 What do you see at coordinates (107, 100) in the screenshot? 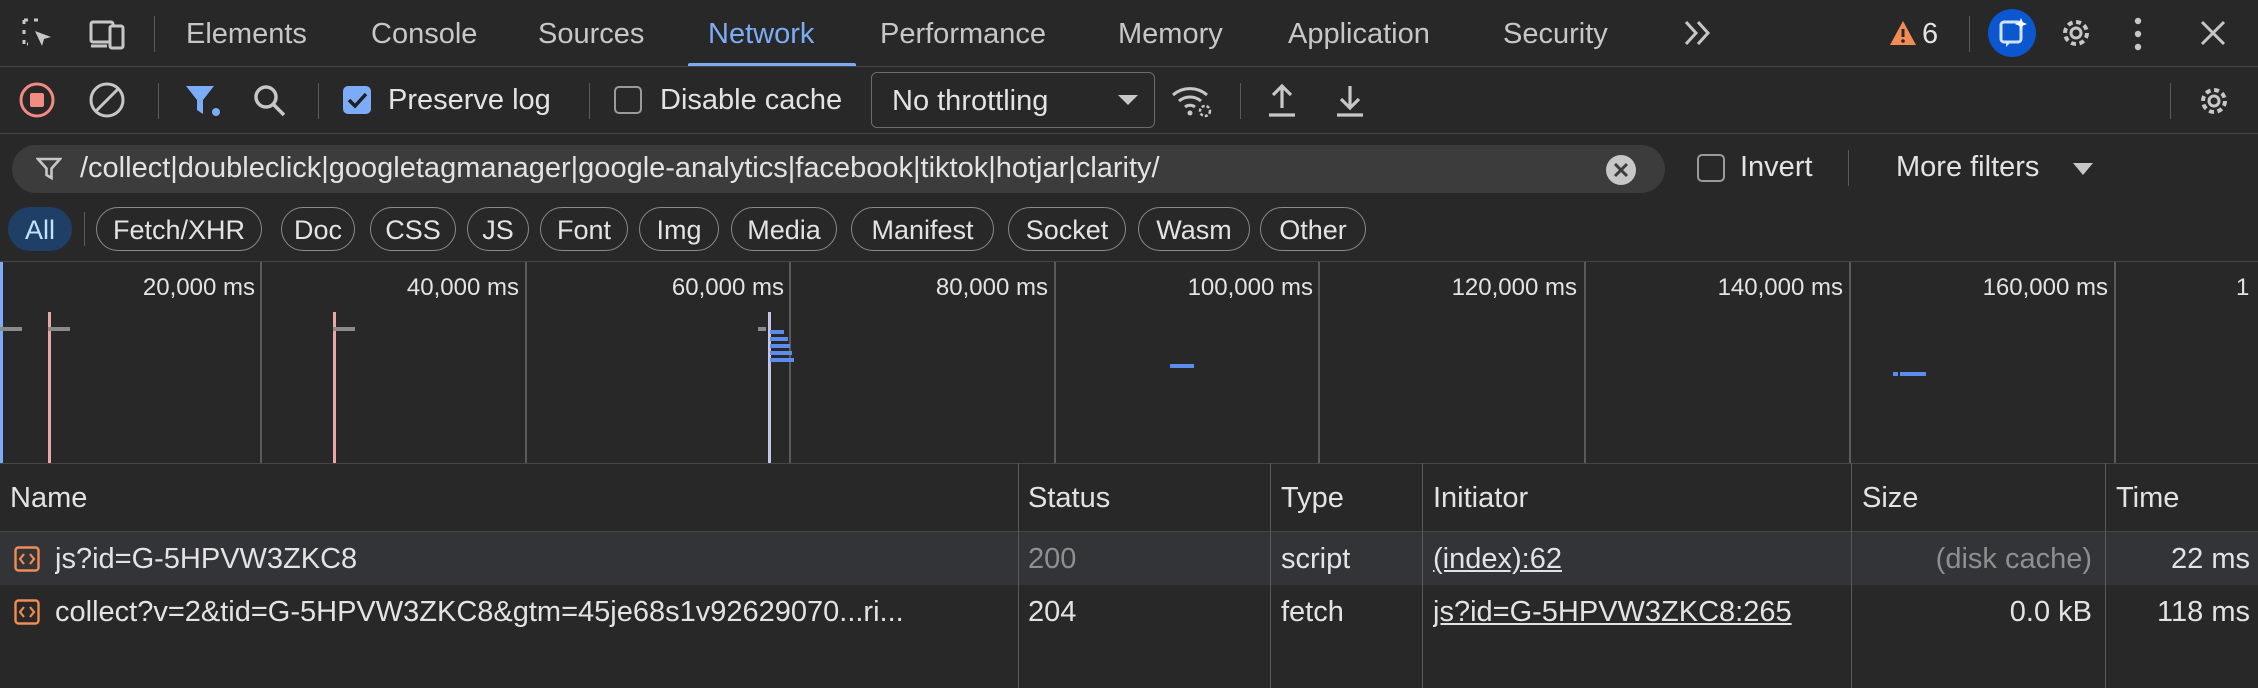
I see `clear-log-icon` at bounding box center [107, 100].